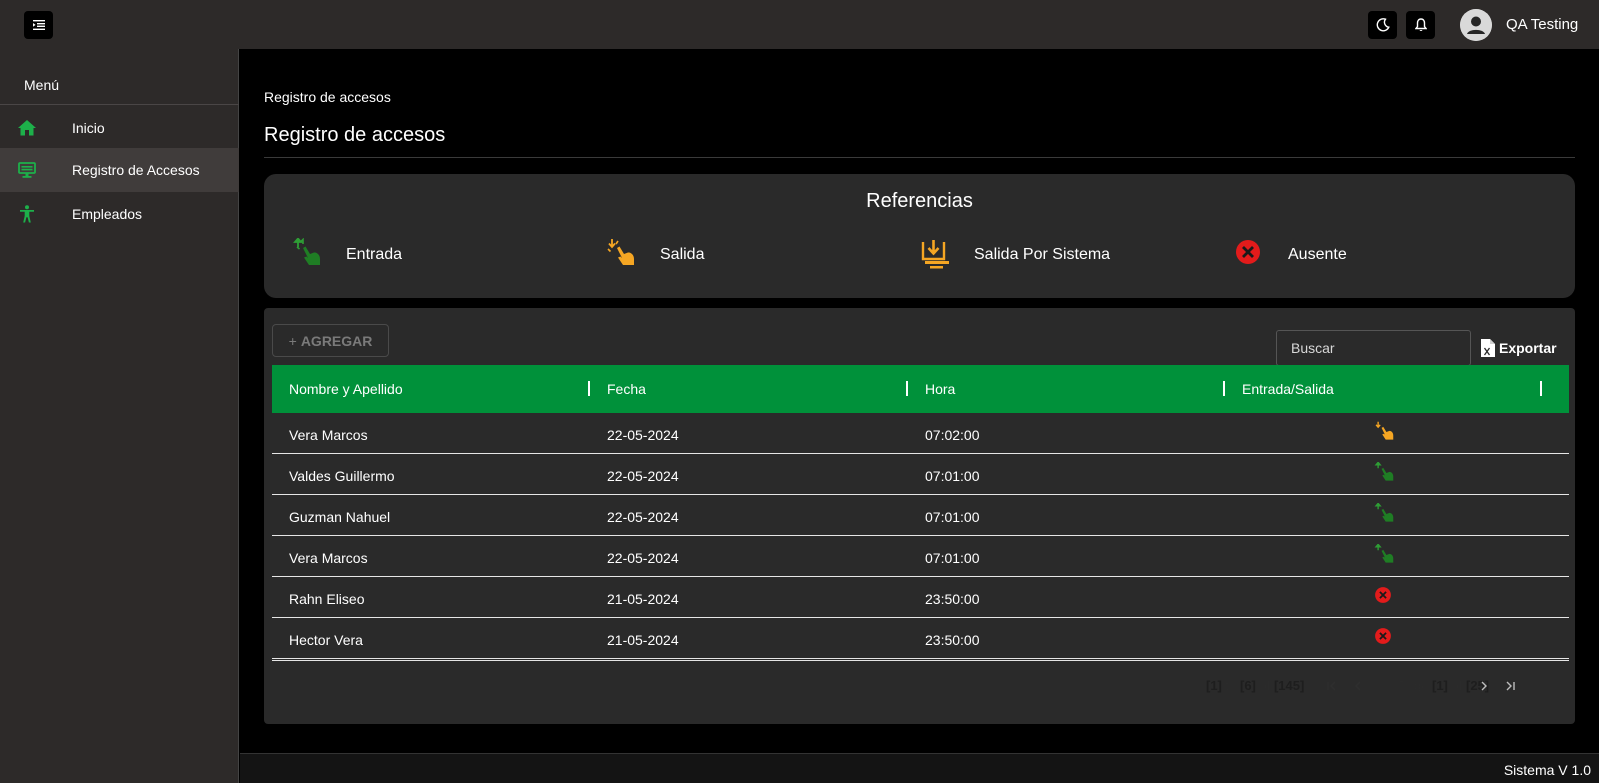 The image size is (1599, 783). What do you see at coordinates (88, 128) in the screenshot?
I see `sidebar-item-label: Inicio` at bounding box center [88, 128].